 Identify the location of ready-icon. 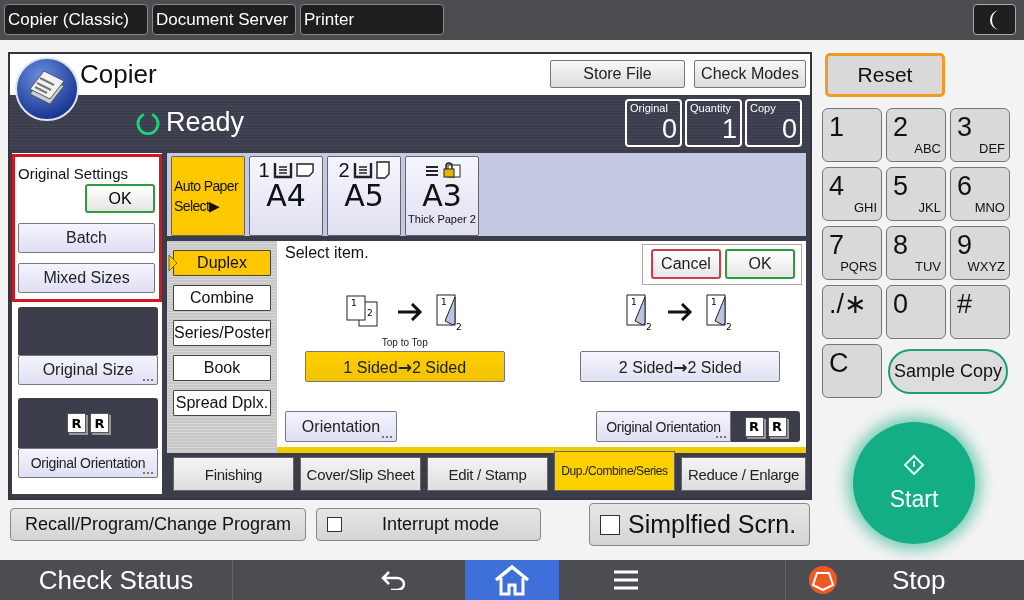
(148, 122).